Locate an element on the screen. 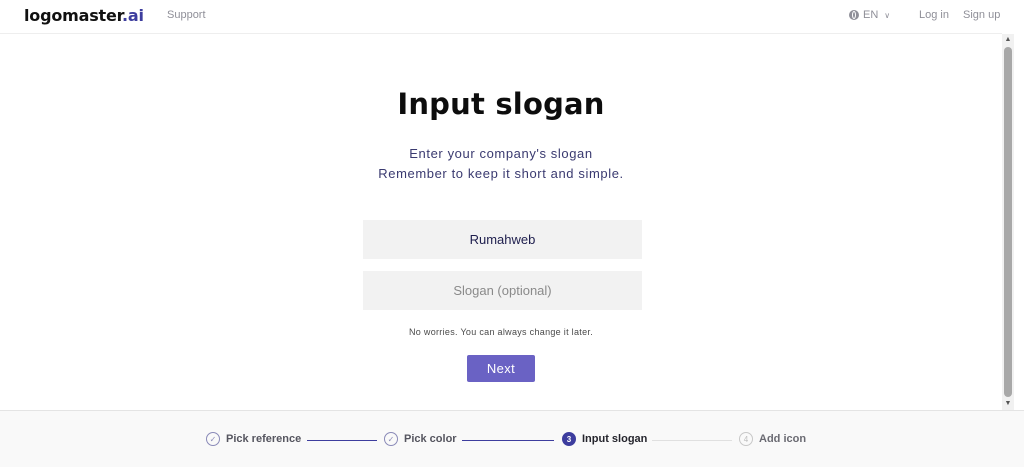 This screenshot has width=1024, height=467. globe-icon is located at coordinates (854, 15).